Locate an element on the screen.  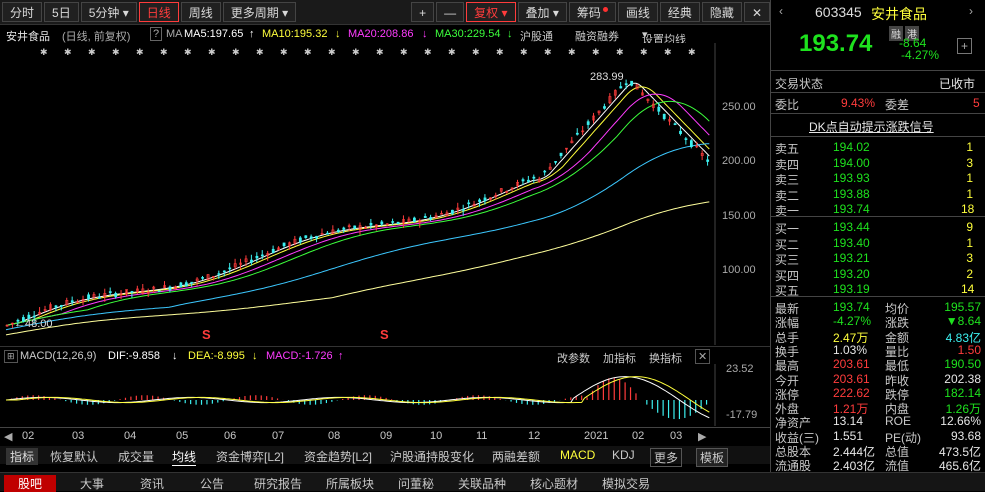
hgt-link: 沪股通 is located at coordinates (536, 36).